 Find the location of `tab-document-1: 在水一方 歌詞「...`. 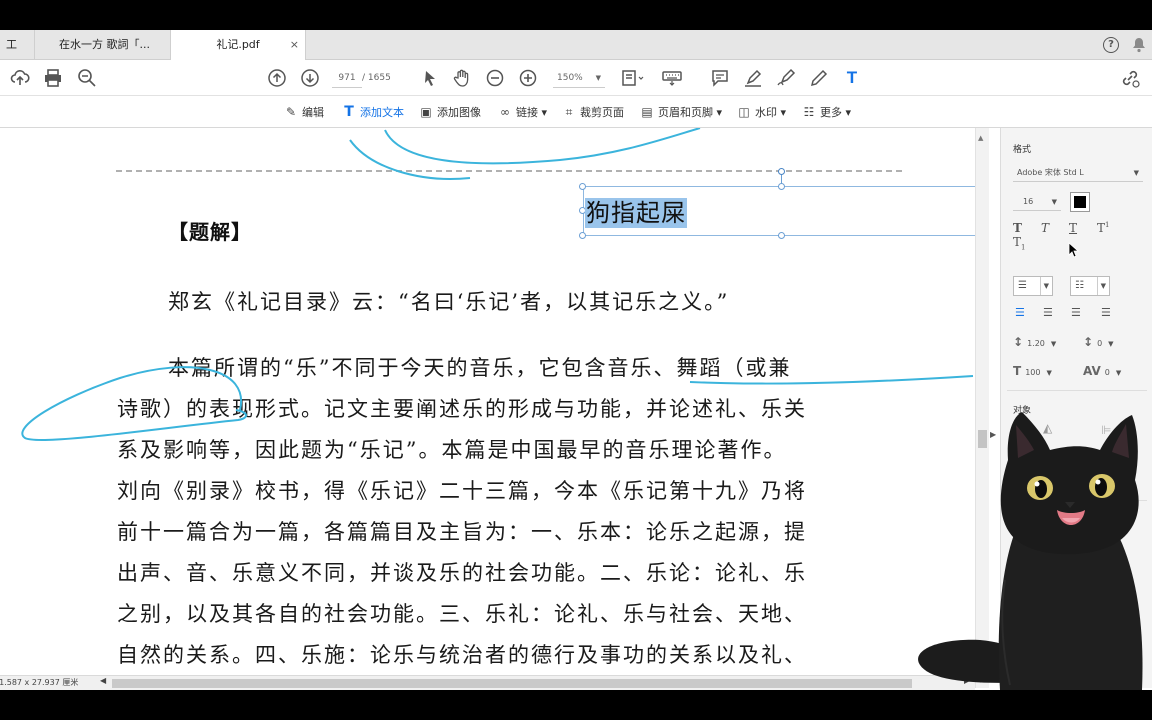

tab-document-1: 在水一方 歌詞「... is located at coordinates (102, 45).